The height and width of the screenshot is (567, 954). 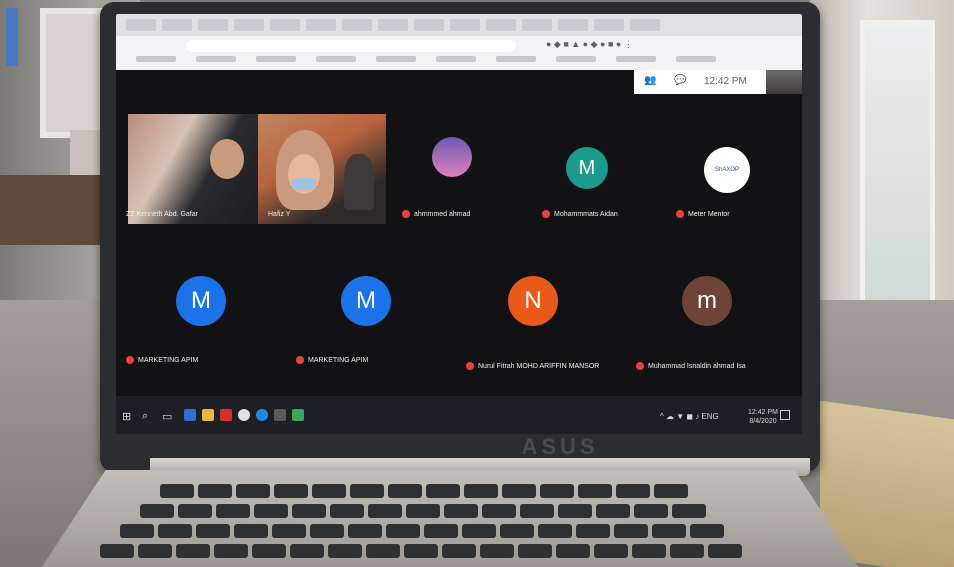 I want to click on address-bar, so click(x=351, y=46).